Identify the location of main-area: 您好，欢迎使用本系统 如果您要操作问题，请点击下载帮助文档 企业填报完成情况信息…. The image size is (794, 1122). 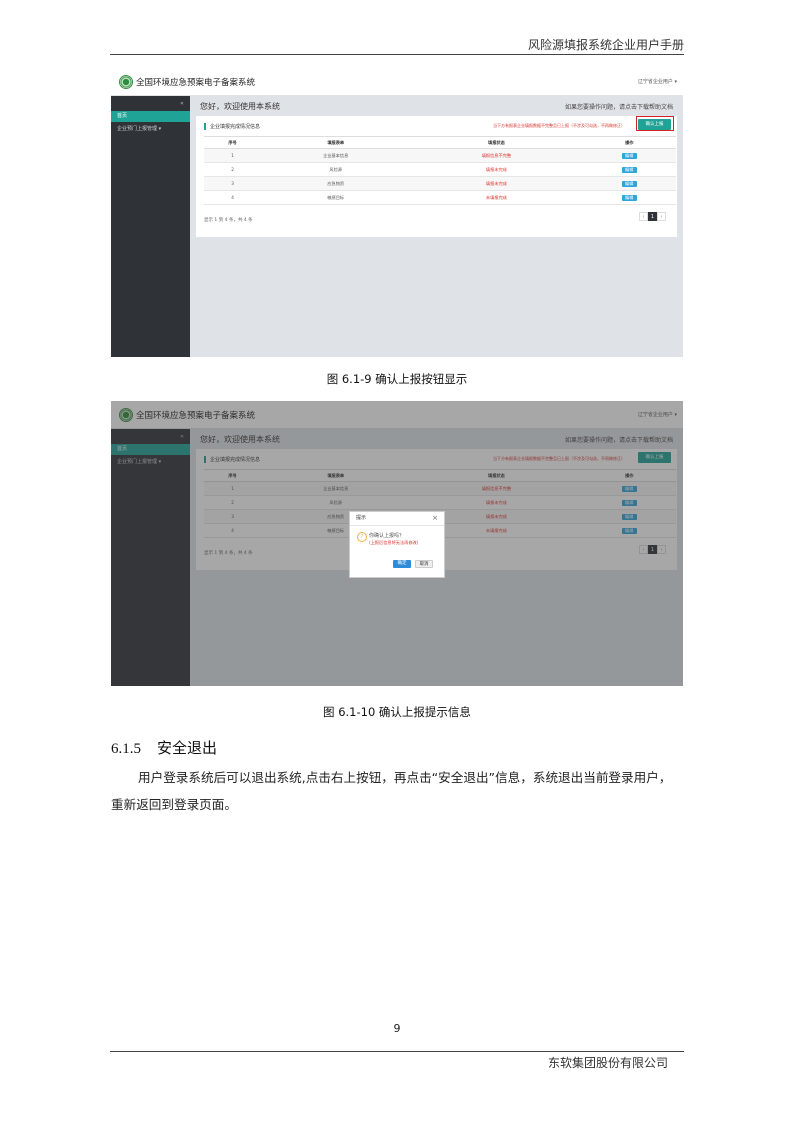
(436, 226).